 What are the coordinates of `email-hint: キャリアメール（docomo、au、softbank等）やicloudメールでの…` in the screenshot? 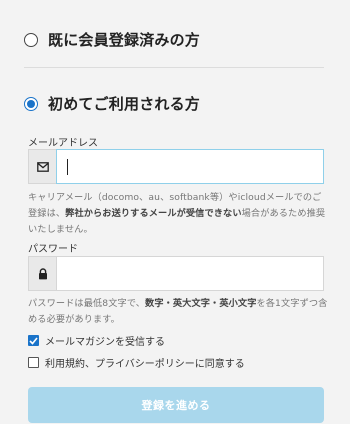 It's located at (177, 213).